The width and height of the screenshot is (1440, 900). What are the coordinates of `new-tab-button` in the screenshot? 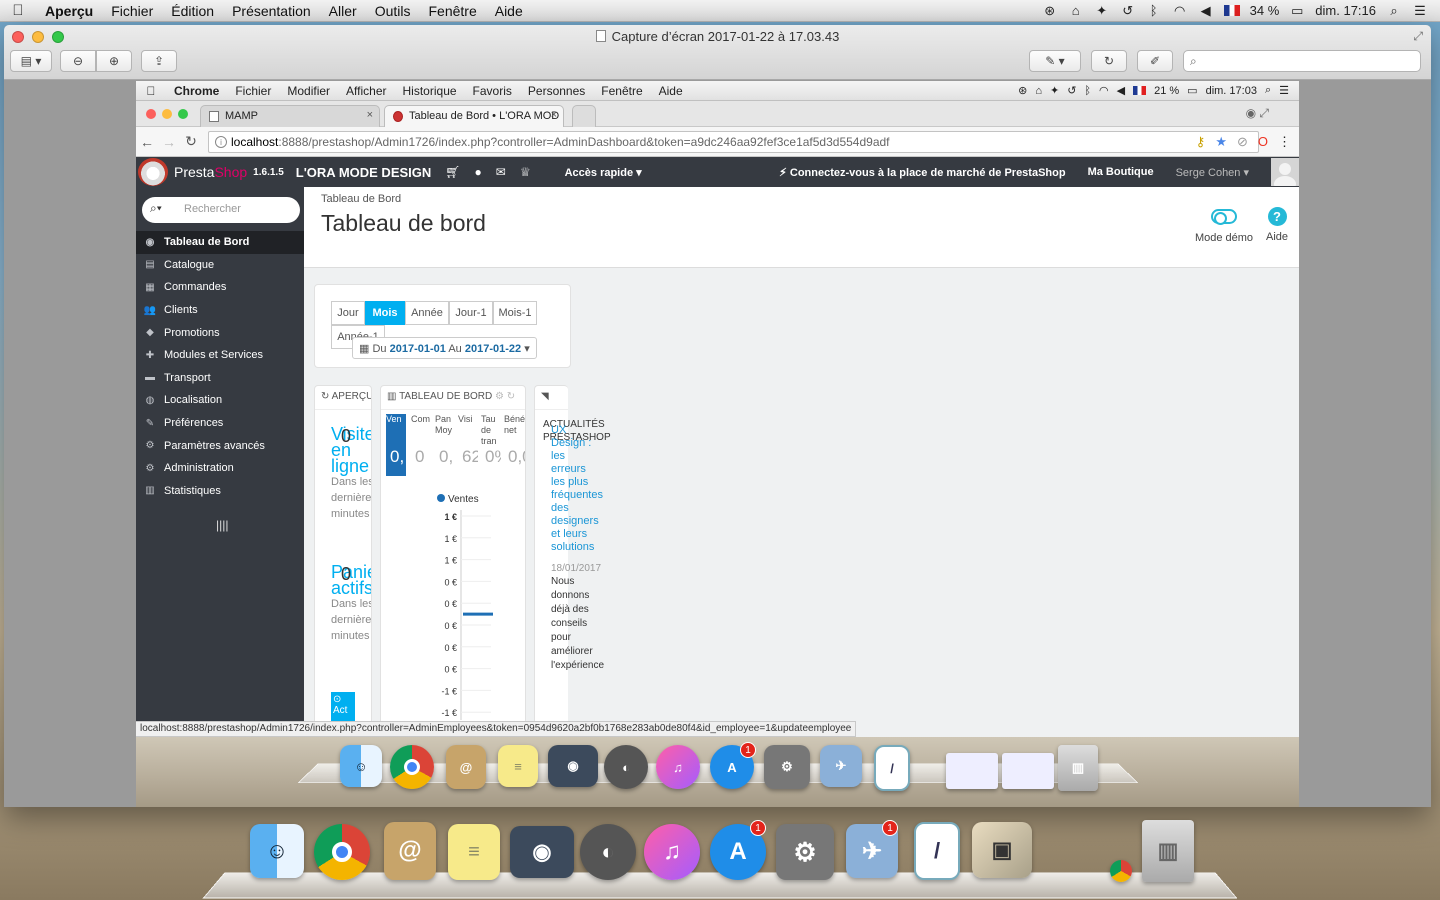 It's located at (584, 116).